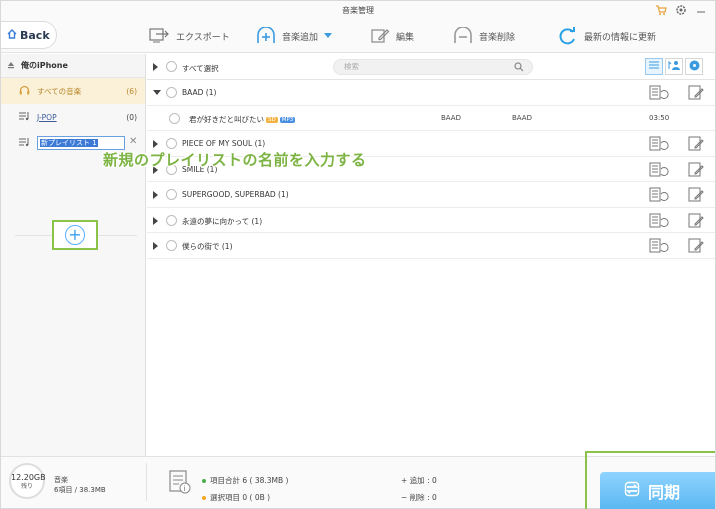 Image resolution: width=716 pixels, height=509 pixels. I want to click on sync-icon, so click(632, 491).